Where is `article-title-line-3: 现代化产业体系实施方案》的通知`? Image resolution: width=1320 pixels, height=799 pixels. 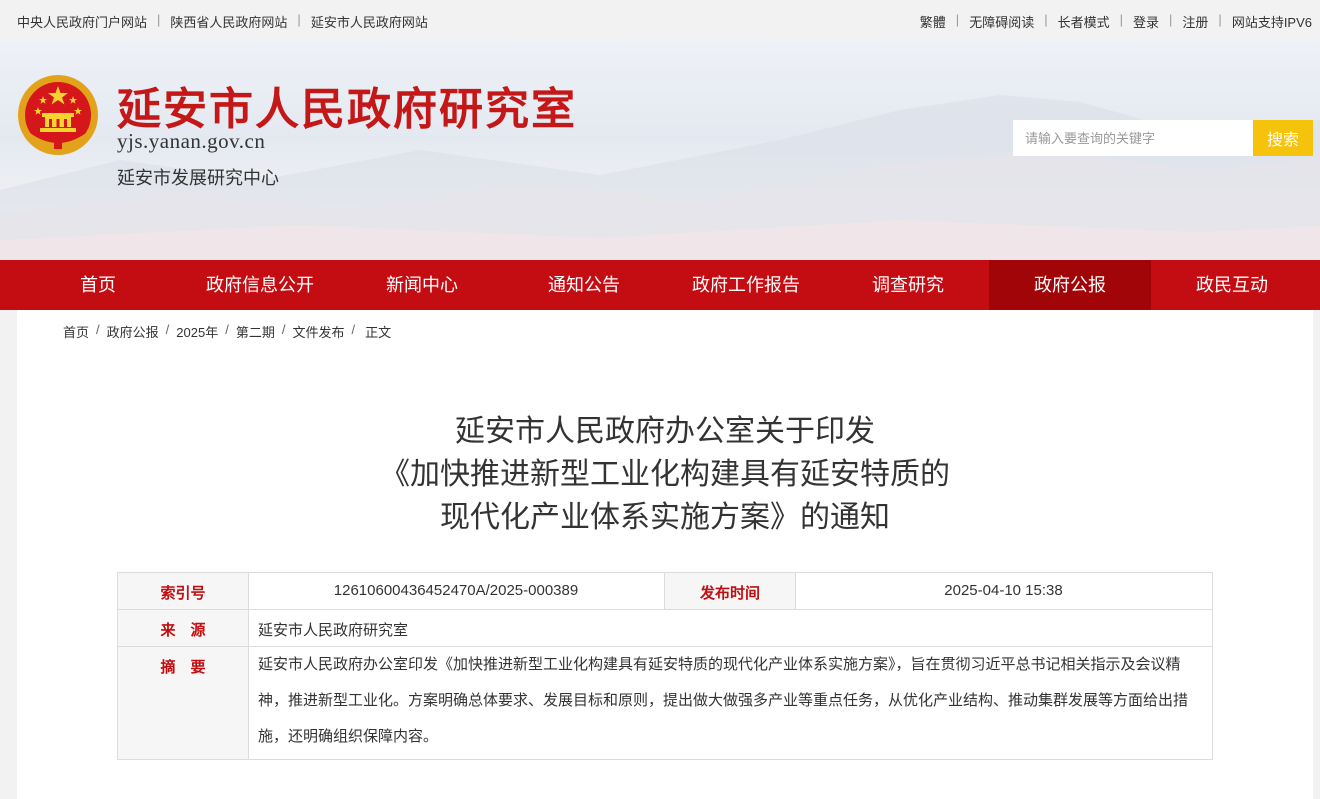 article-title-line-3: 现代化产业体系实施方案》的通知 is located at coordinates (665, 517).